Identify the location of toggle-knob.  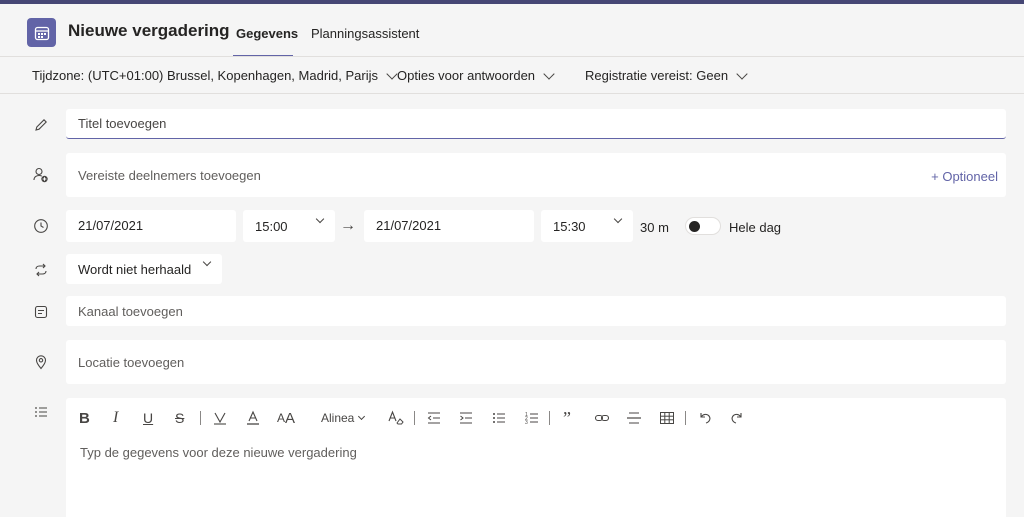
(694, 226).